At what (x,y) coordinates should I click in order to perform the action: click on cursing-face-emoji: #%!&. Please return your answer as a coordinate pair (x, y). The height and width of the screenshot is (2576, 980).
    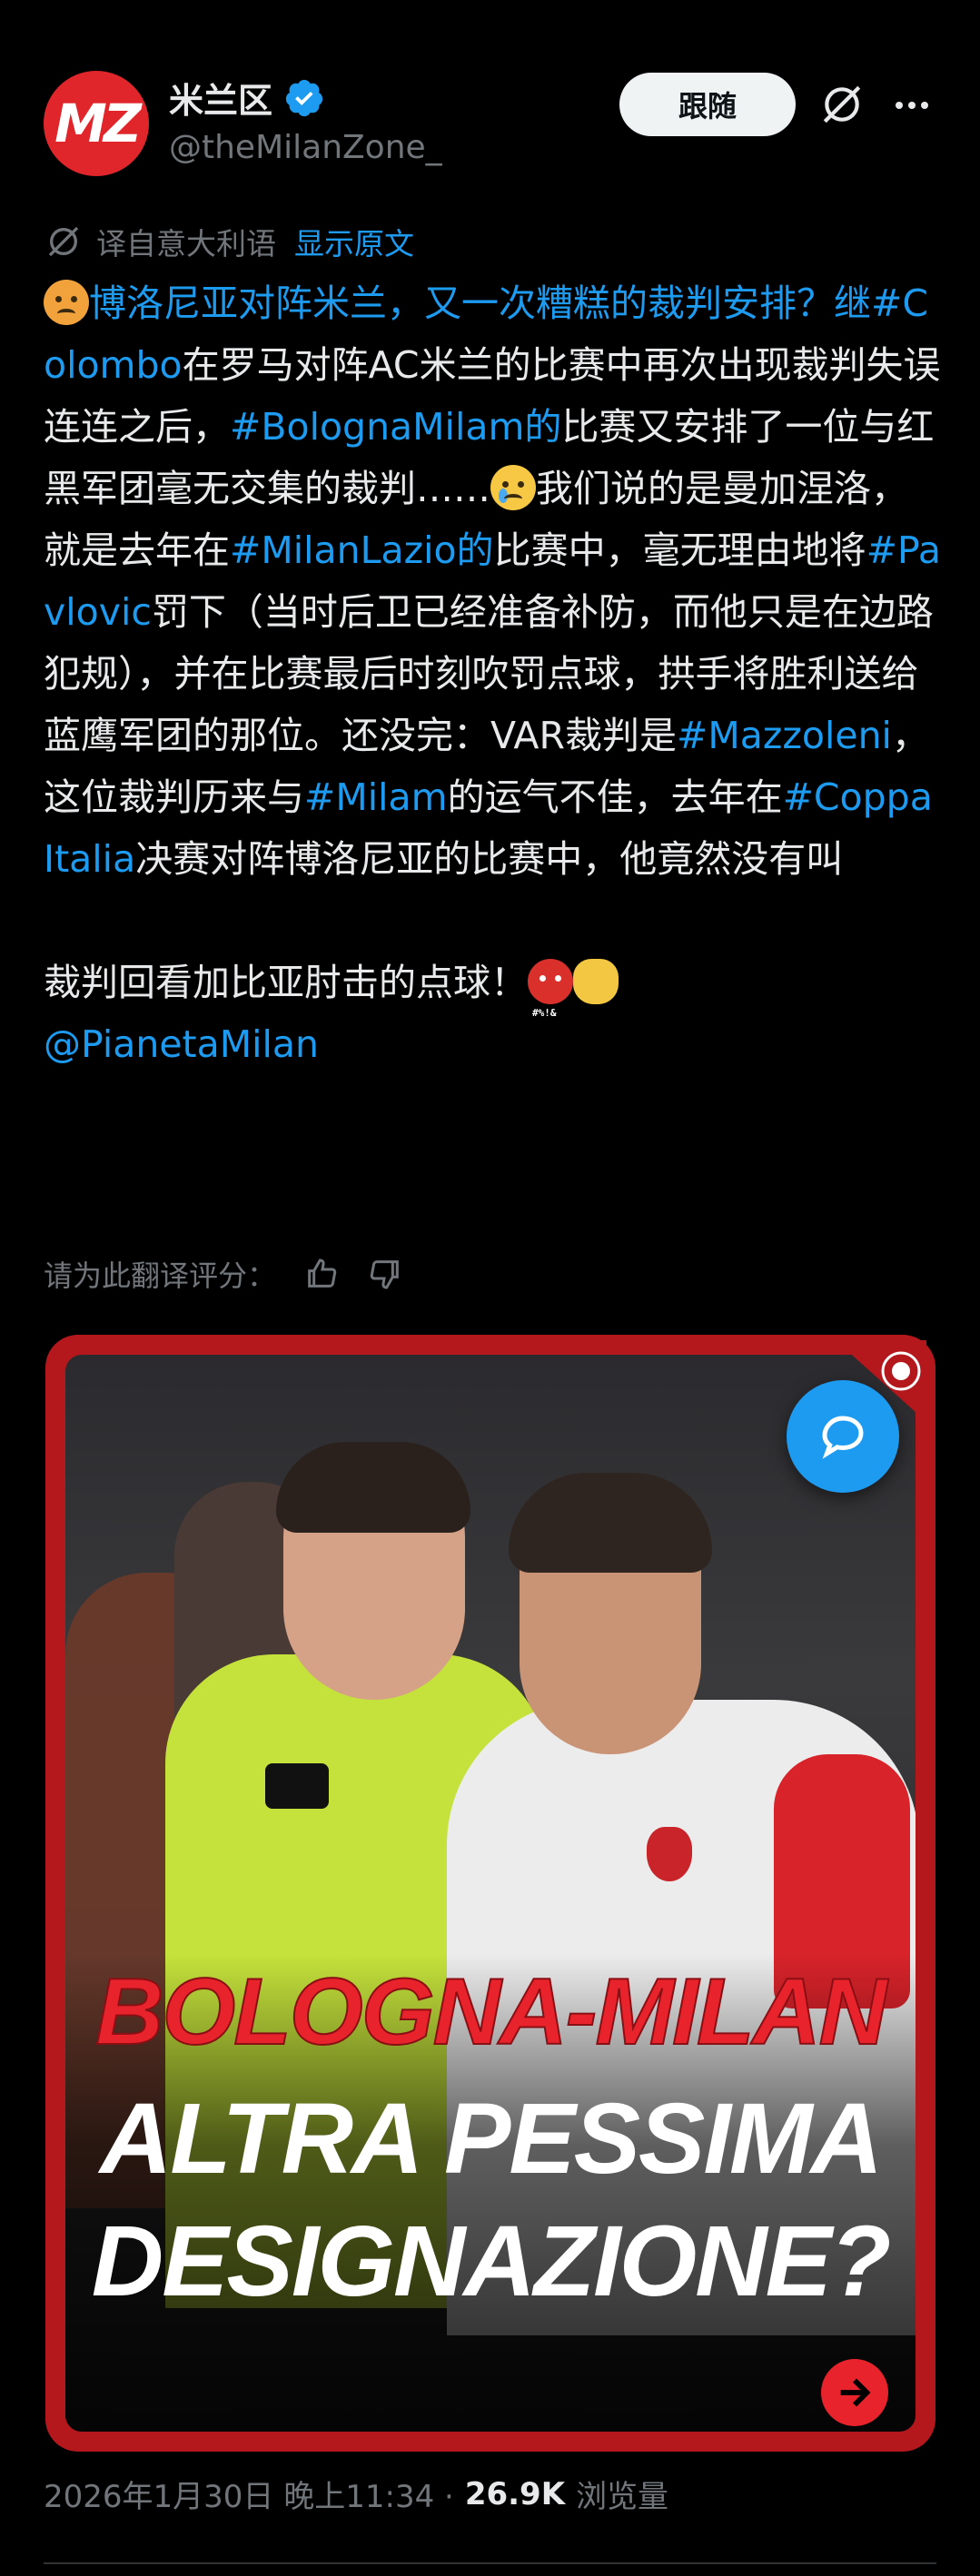
    Looking at the image, I should click on (550, 989).